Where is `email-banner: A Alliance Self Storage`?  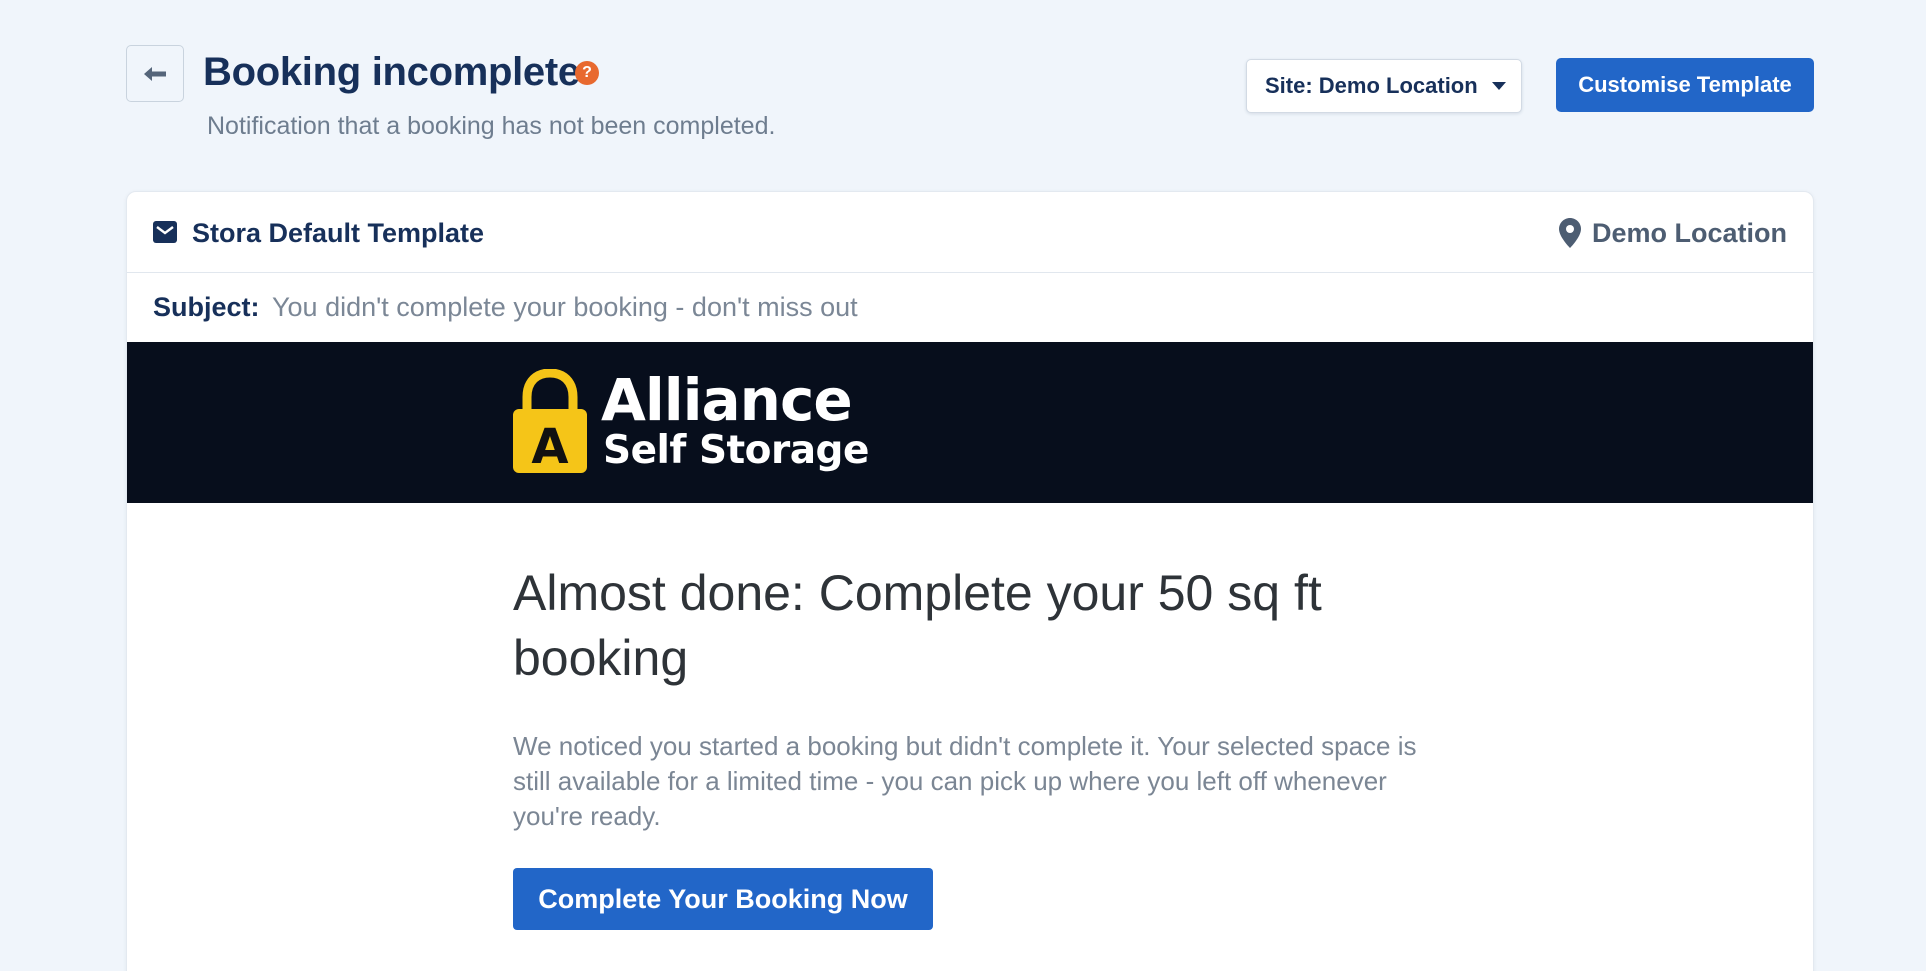 email-banner: A Alliance Self Storage is located at coordinates (970, 422).